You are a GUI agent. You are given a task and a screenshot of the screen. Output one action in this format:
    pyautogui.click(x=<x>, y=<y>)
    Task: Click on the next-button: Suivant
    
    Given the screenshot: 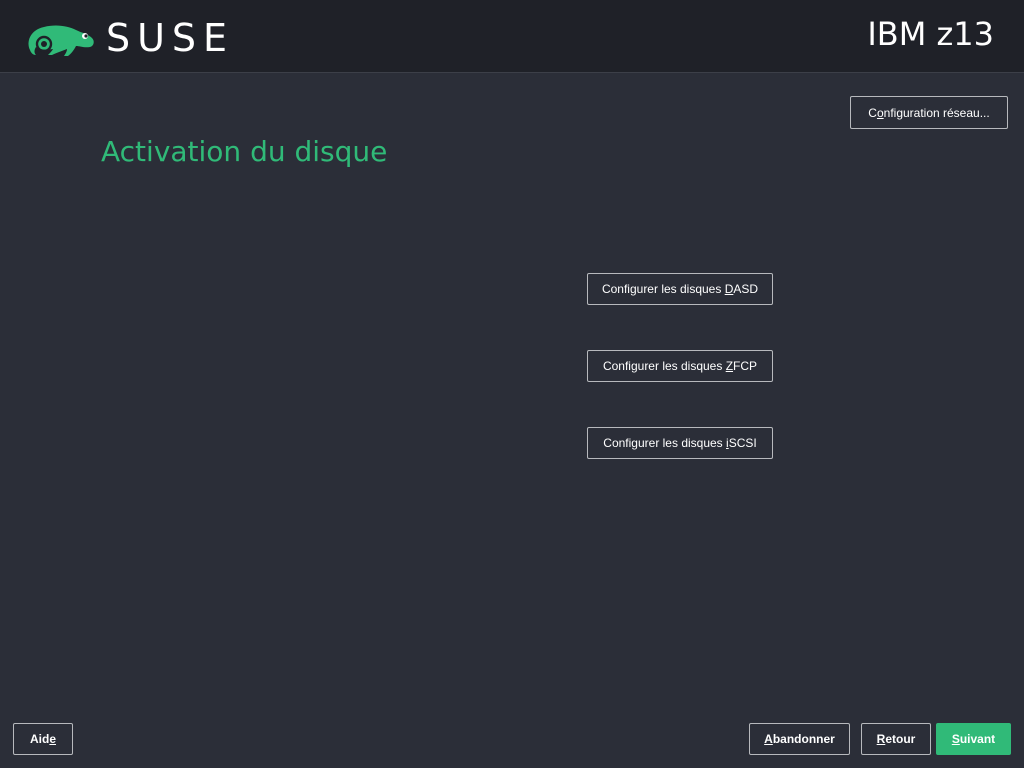 What is the action you would take?
    pyautogui.click(x=973, y=739)
    